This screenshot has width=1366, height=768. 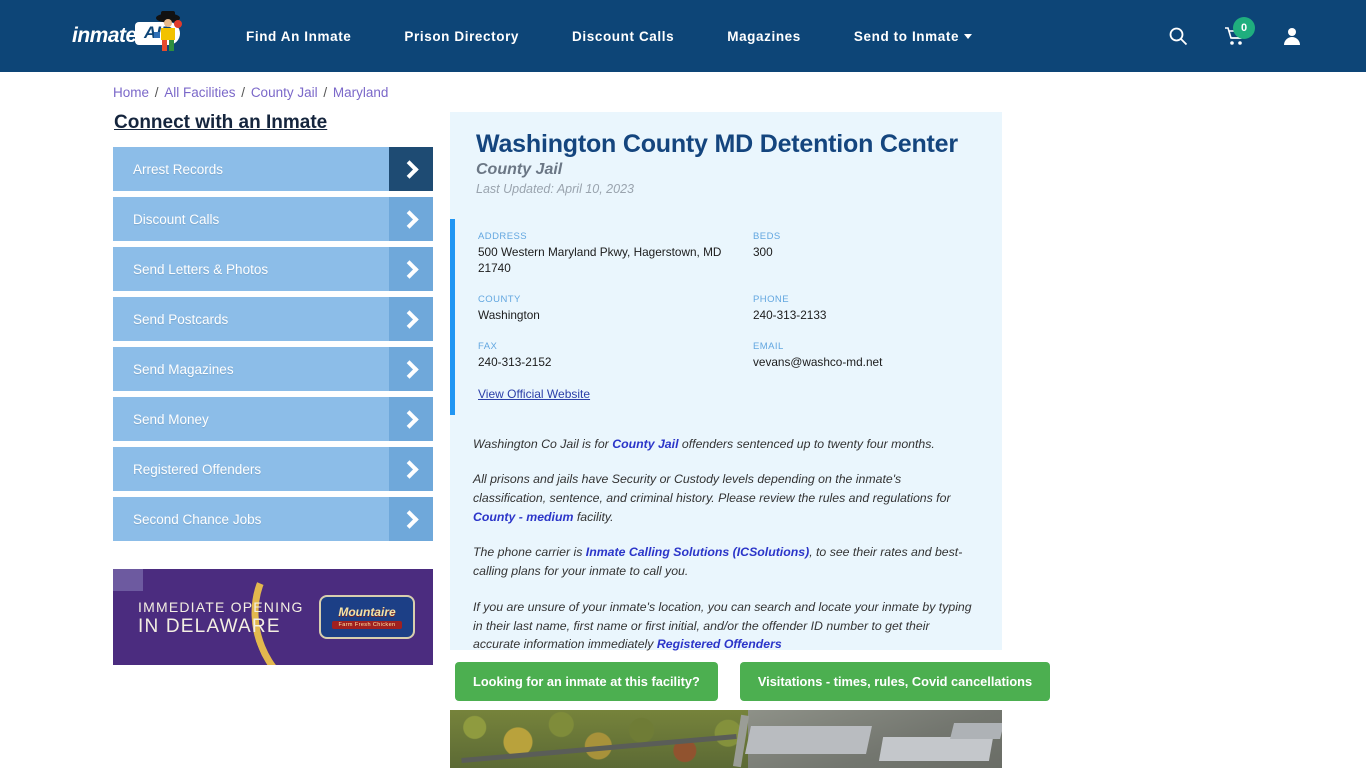 What do you see at coordinates (273, 219) in the screenshot?
I see `sidebar-item-discount-calls: Discount Calls` at bounding box center [273, 219].